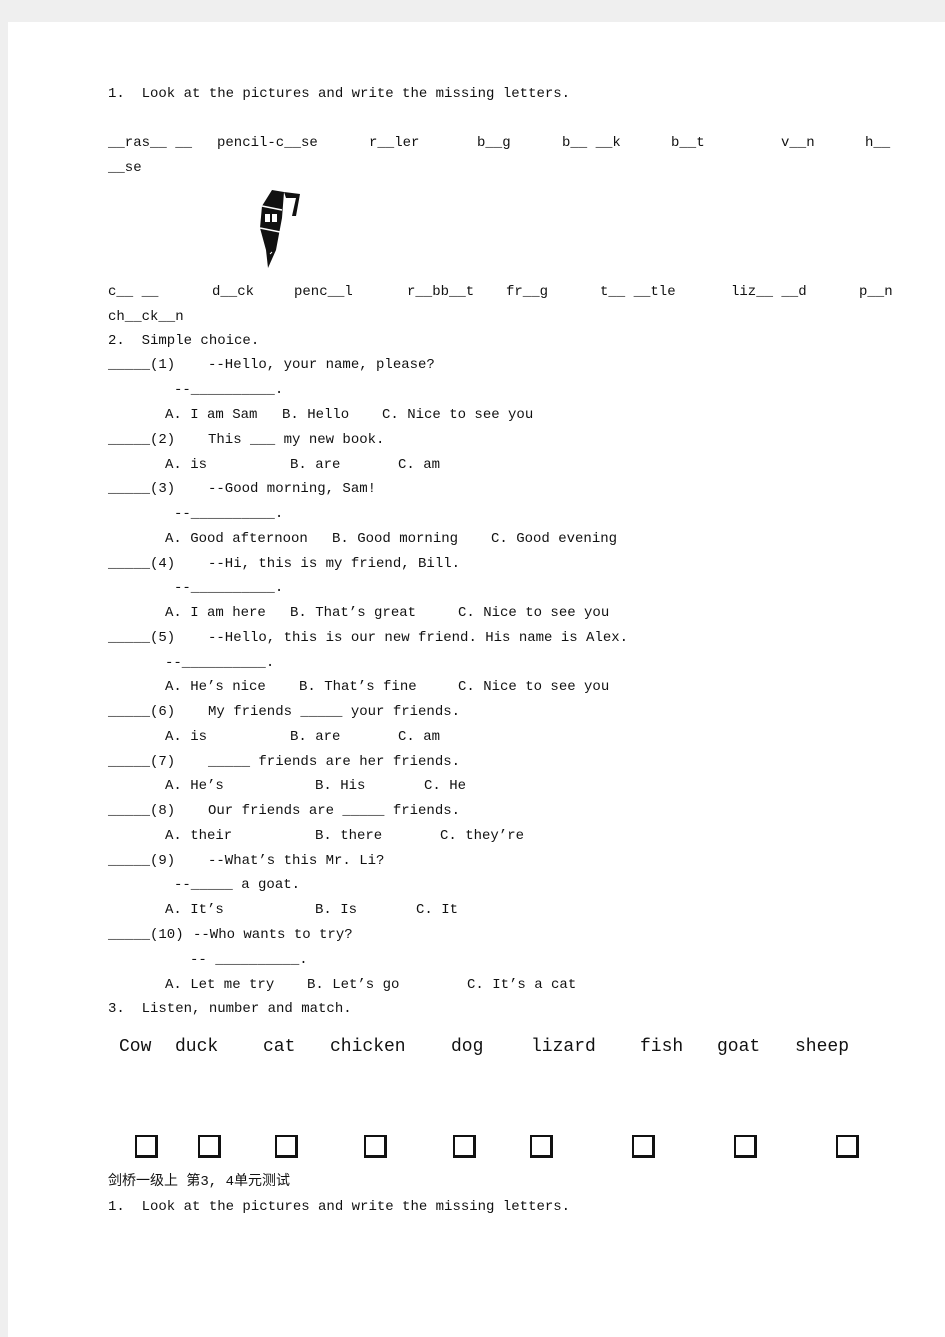 This screenshot has height=1337, width=945. What do you see at coordinates (334, 811) in the screenshot?
I see `question-text: Our friends are _____ friends.` at bounding box center [334, 811].